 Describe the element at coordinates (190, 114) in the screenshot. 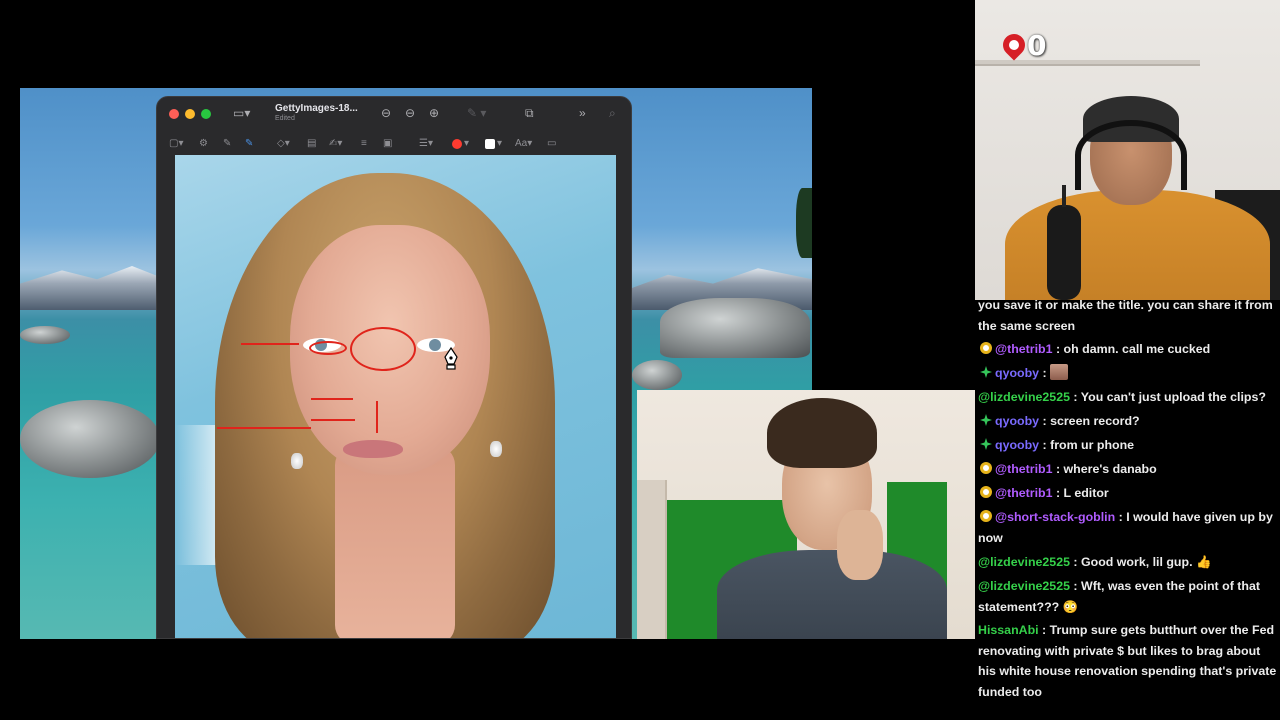

I see `minimize-window-button` at that location.